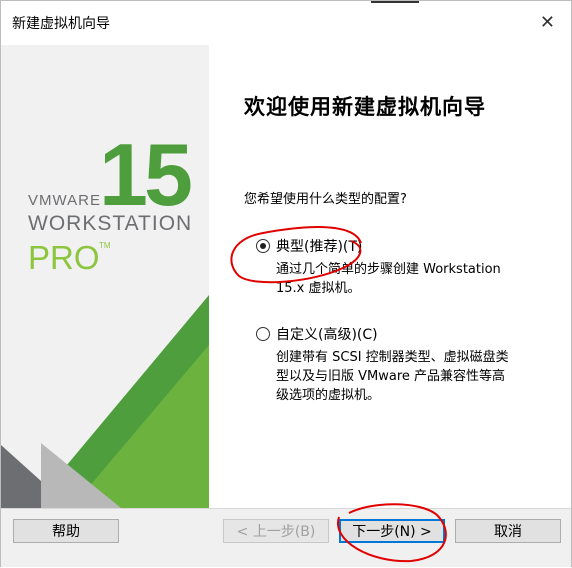  What do you see at coordinates (547, 22) in the screenshot?
I see `close-icon: ✕` at bounding box center [547, 22].